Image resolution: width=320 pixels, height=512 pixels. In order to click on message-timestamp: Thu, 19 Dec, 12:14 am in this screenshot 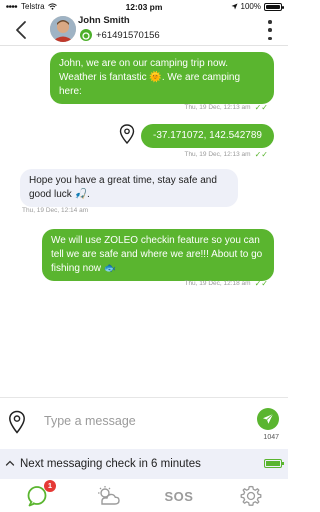, I will do `click(55, 210)`.